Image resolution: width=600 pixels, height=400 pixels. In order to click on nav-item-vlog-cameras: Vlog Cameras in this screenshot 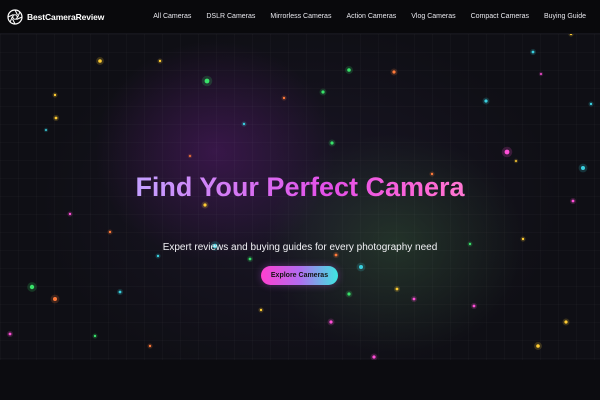, I will do `click(433, 16)`.